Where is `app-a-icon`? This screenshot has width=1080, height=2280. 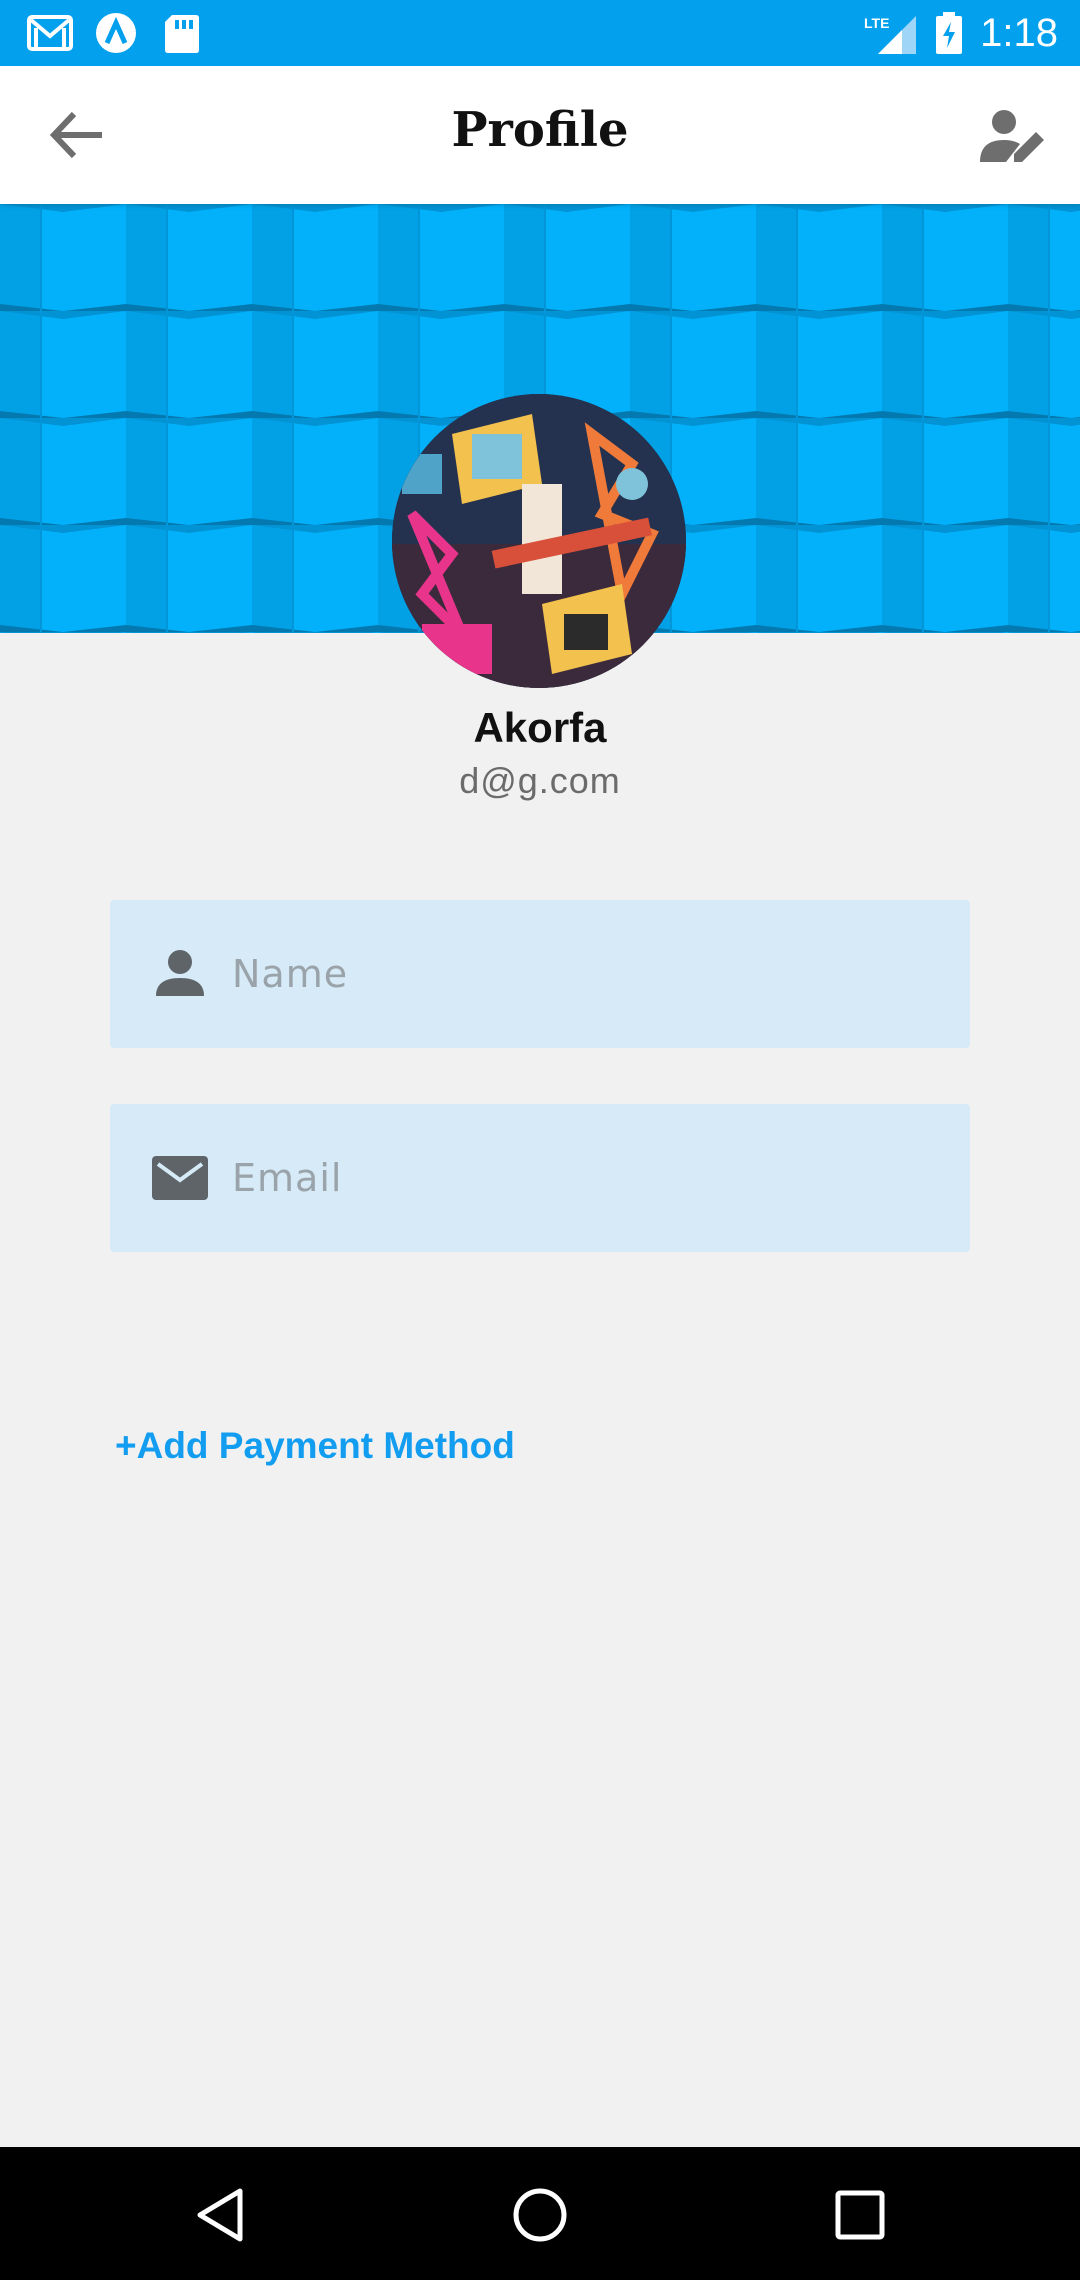
app-a-icon is located at coordinates (116, 33).